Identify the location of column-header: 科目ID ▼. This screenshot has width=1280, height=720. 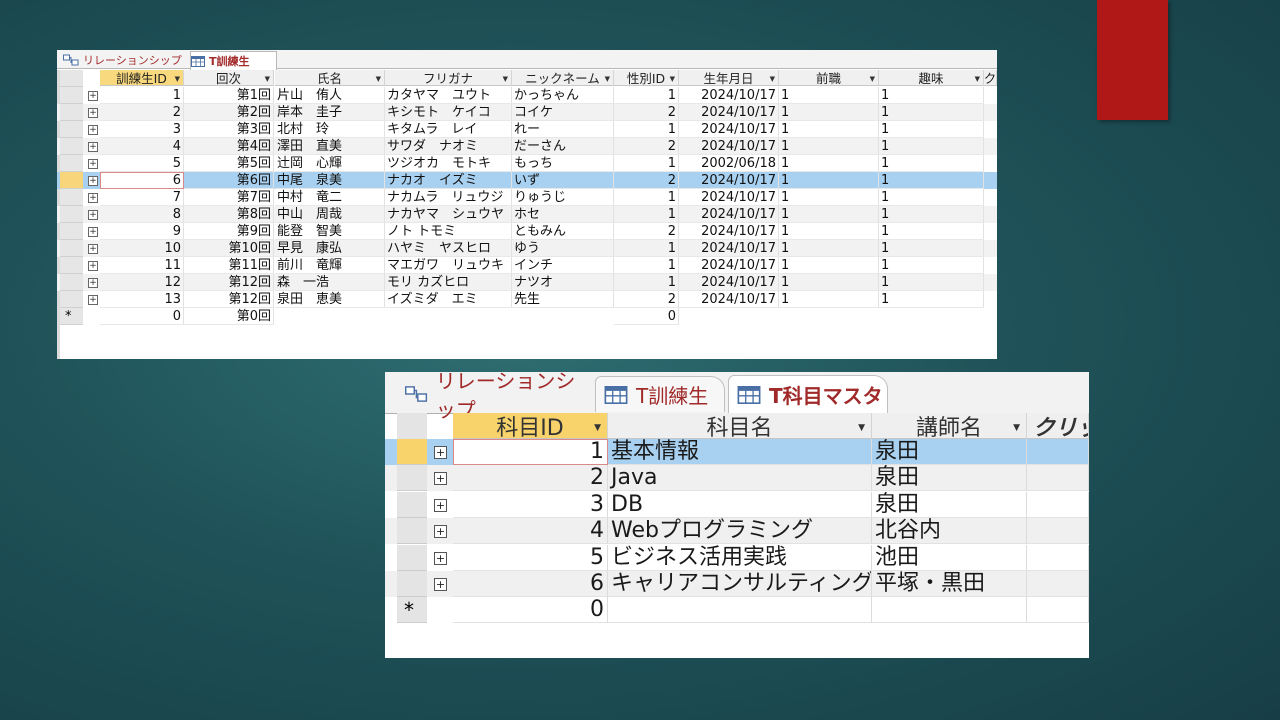
(530, 426).